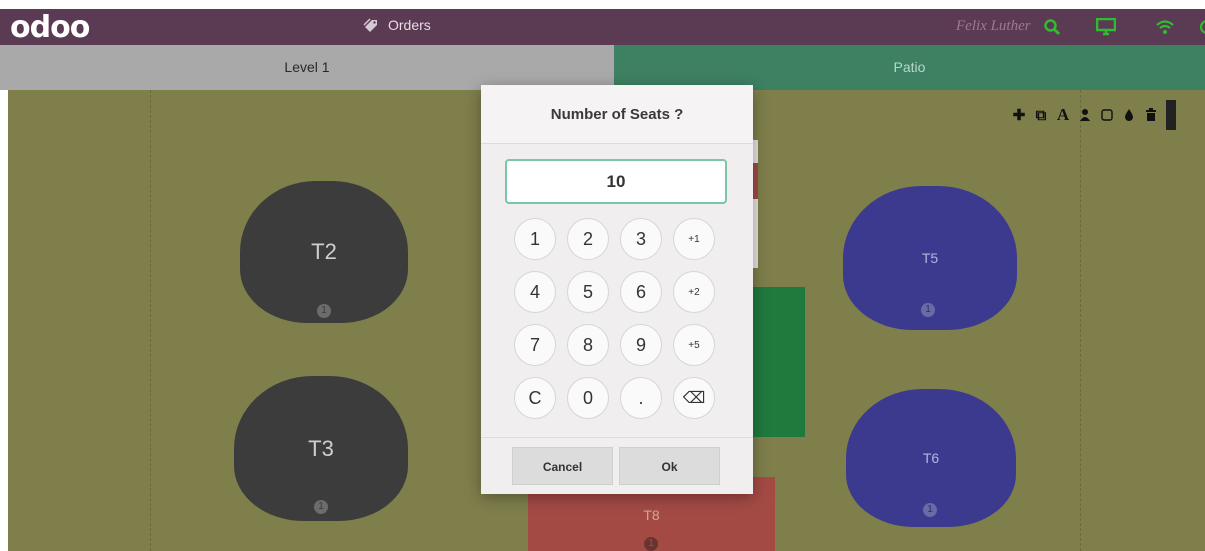  What do you see at coordinates (535, 239) in the screenshot?
I see `numpad-key-1: 1` at bounding box center [535, 239].